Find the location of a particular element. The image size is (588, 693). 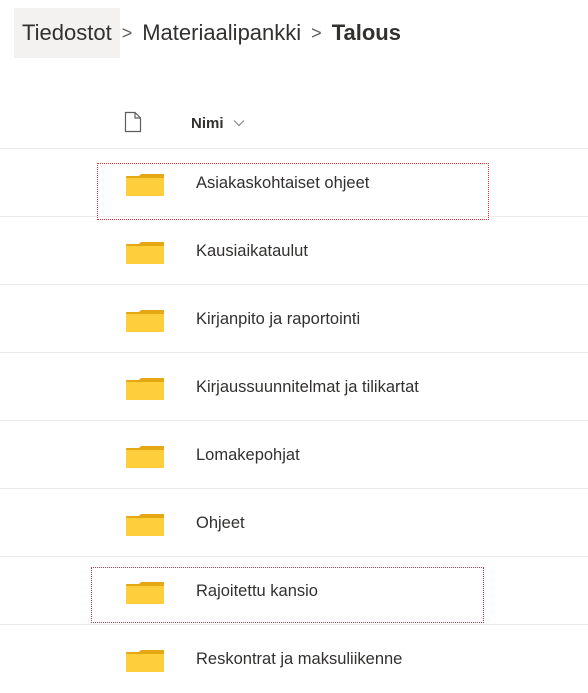

breadcrumb: Tiedostot > Materiaalipankki > Talous is located at coordinates (211, 33).